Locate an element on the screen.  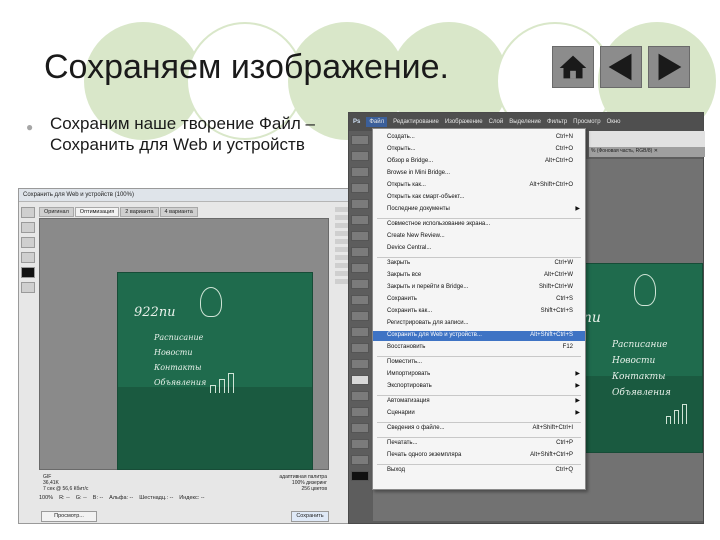
slide-title: Сохраняем изображение. is located at coordinates (246, 67).